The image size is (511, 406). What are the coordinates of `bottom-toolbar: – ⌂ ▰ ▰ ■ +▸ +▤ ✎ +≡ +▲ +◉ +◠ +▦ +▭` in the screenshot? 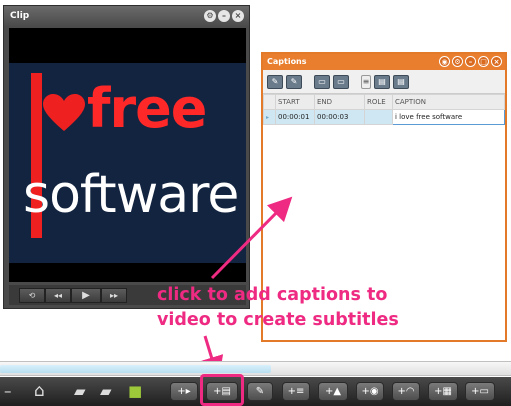 It's located at (255, 391).